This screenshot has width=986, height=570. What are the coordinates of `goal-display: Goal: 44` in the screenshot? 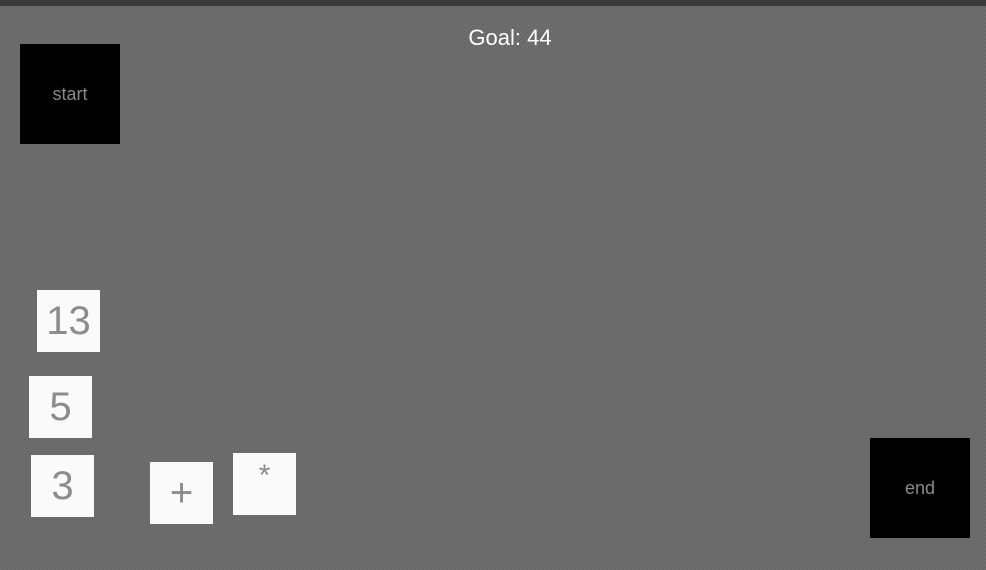 It's located at (493, 38).